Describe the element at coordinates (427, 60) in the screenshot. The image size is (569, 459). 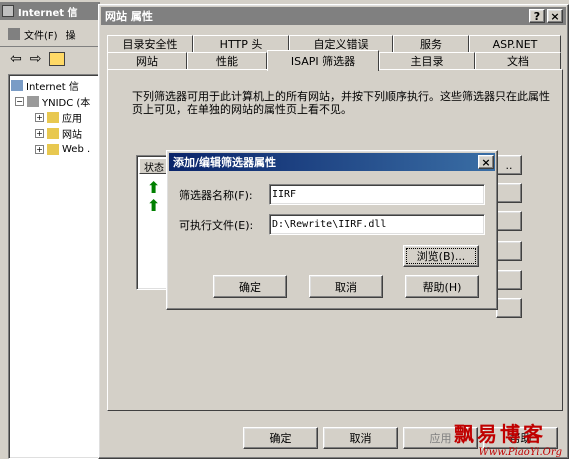
I see `tab-home-directory: 主目录` at that location.